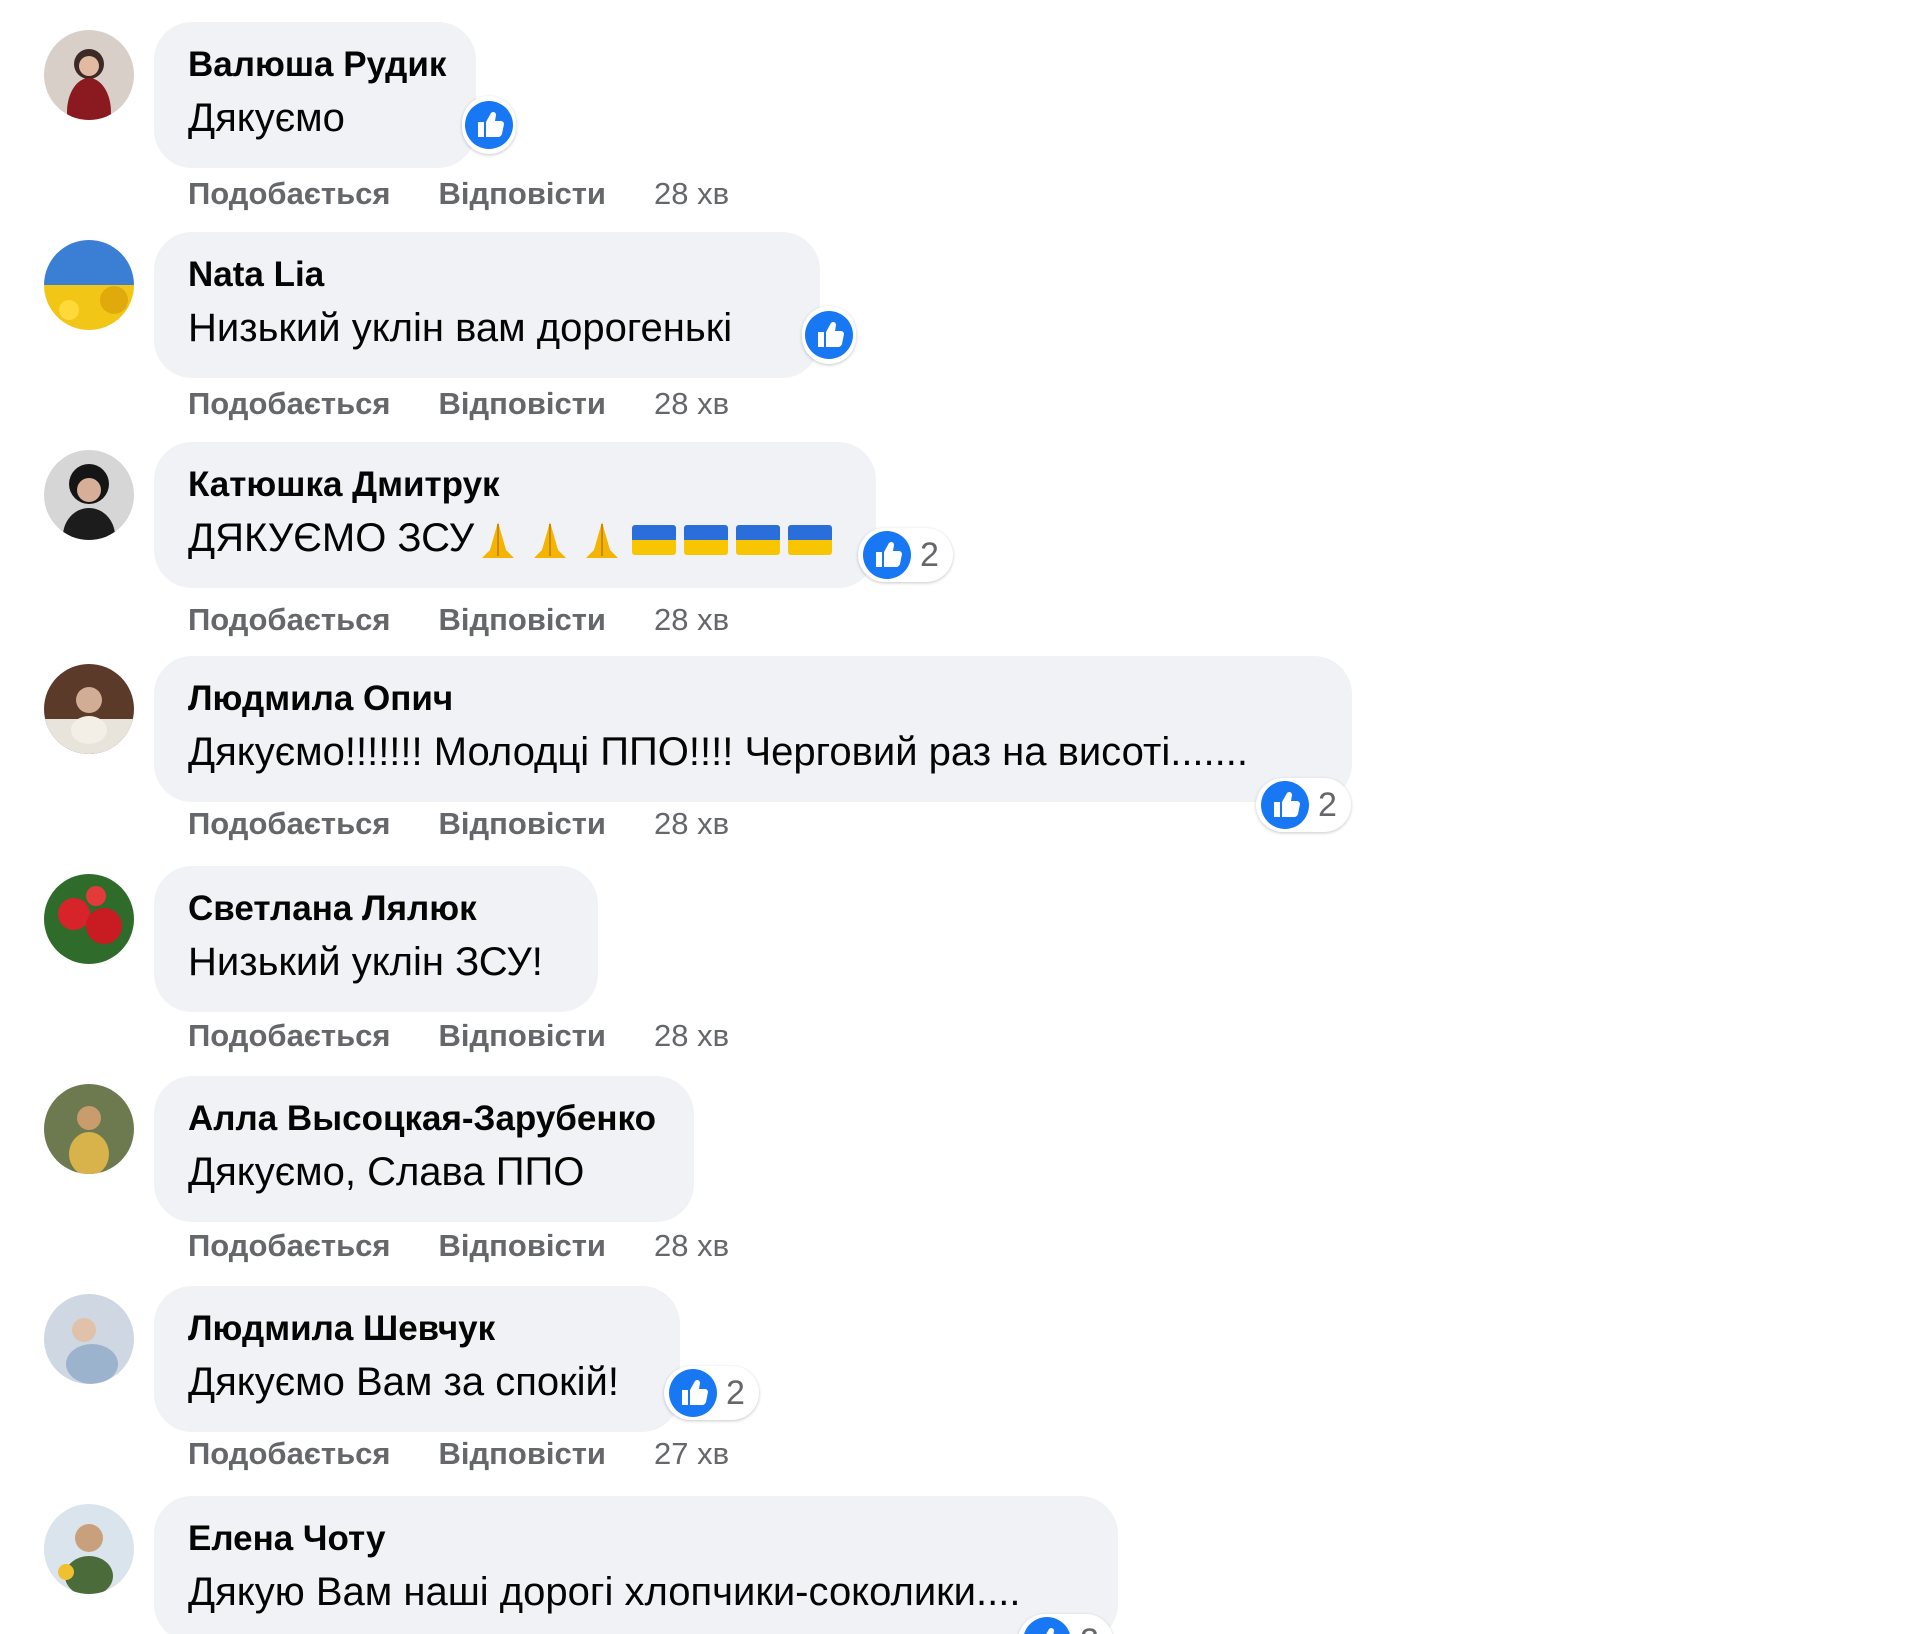 The height and width of the screenshot is (1634, 1920). What do you see at coordinates (515, 485) in the screenshot?
I see `comment-author: Катюшка Дмитрук` at bounding box center [515, 485].